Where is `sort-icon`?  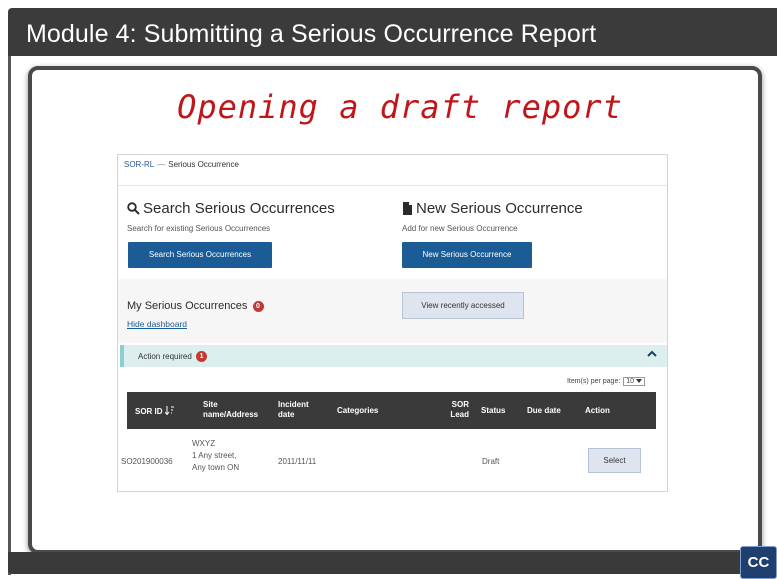
sort-icon is located at coordinates (169, 411).